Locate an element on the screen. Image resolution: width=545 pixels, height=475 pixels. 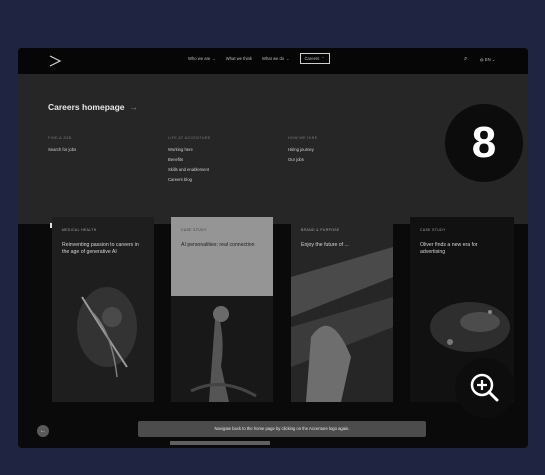
link-working-here: Working here is located at coordinates (189, 149).